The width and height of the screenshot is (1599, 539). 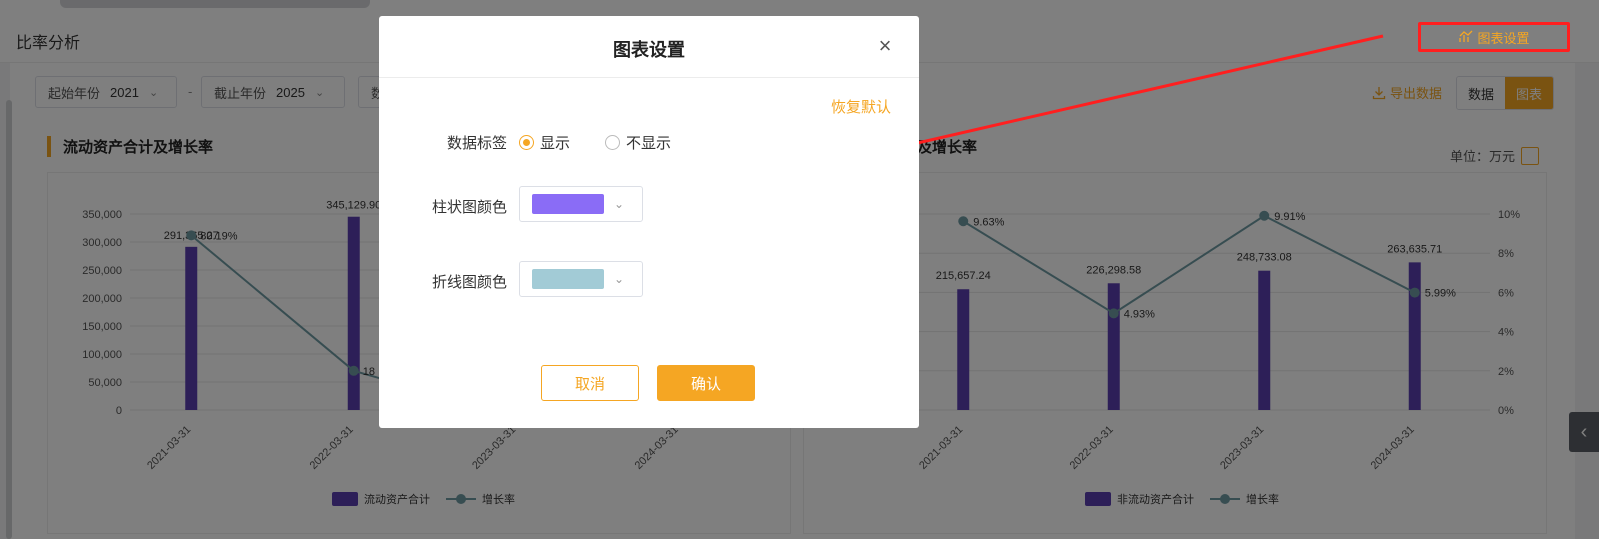 What do you see at coordinates (590, 383) in the screenshot?
I see `cancel-button: 取消` at bounding box center [590, 383].